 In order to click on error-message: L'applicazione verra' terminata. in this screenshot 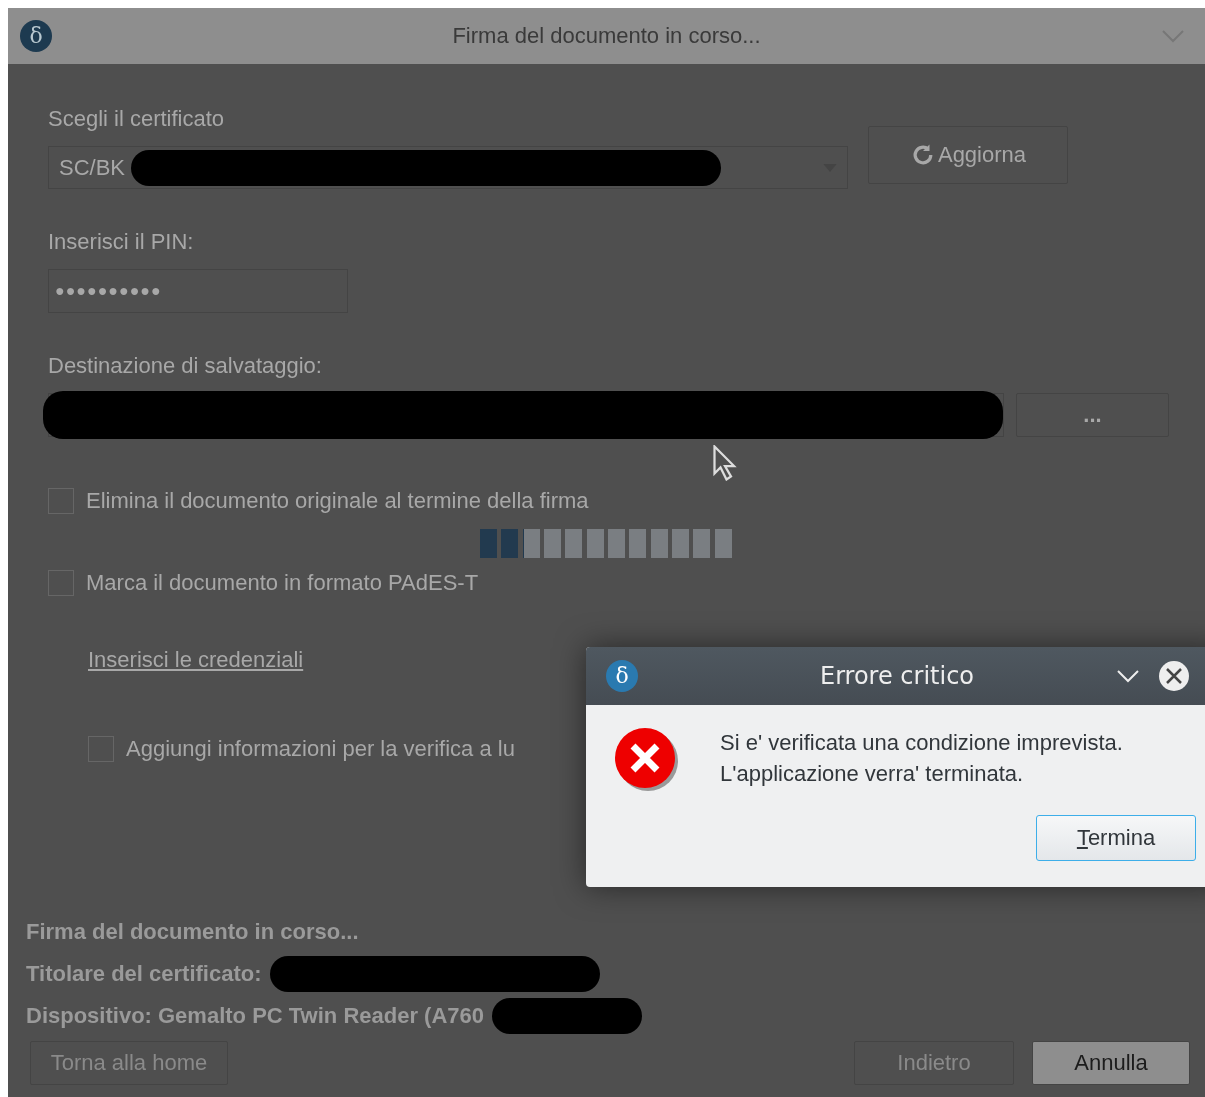, I will do `click(872, 774)`.